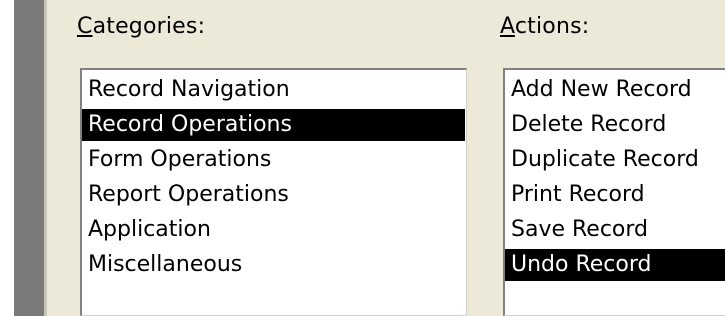  I want to click on categories-label: Categories:, so click(141, 26).